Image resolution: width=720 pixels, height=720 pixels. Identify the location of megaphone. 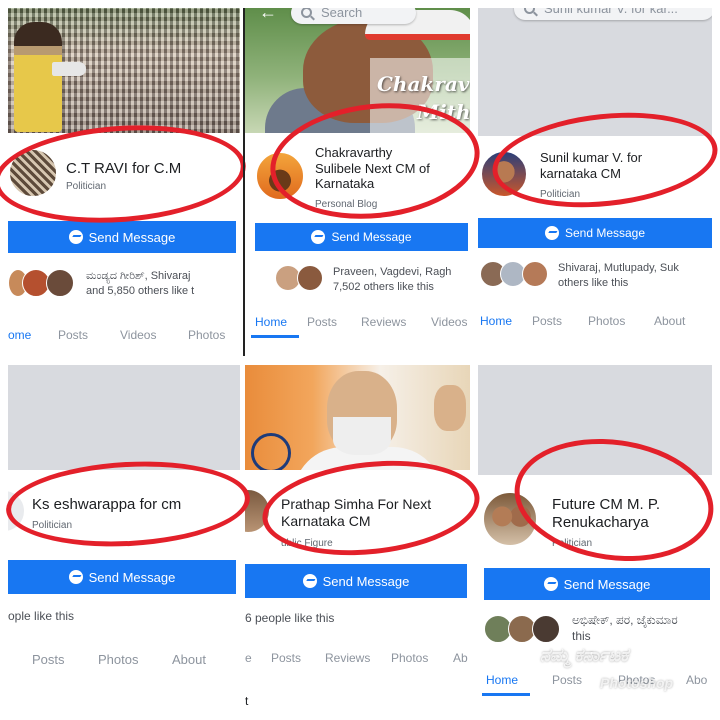
(69, 69).